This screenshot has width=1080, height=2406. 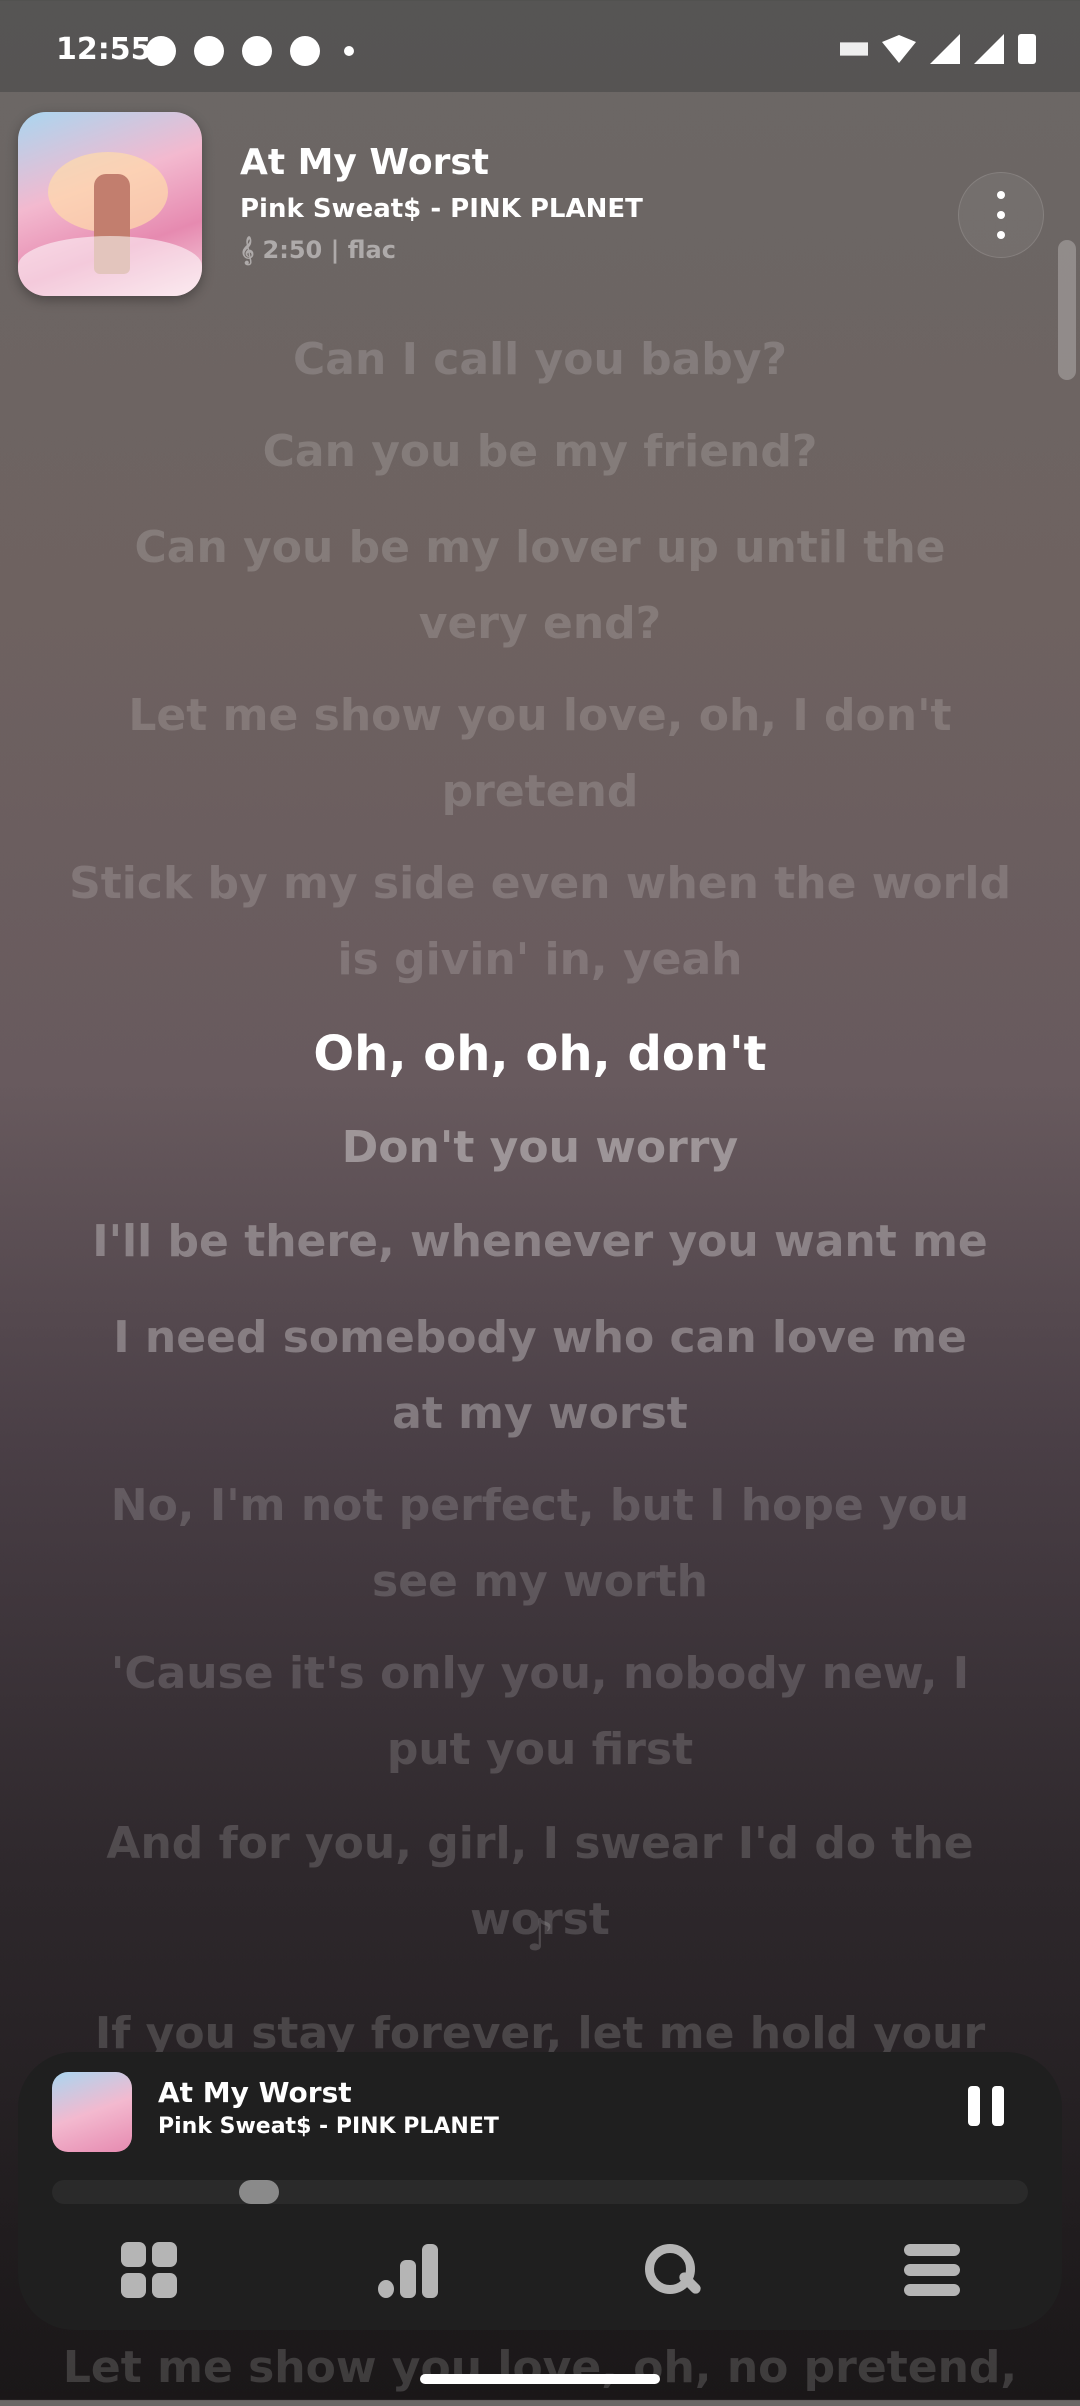 What do you see at coordinates (540, 360) in the screenshot?
I see `lyric-line: Can I call you baby?` at bounding box center [540, 360].